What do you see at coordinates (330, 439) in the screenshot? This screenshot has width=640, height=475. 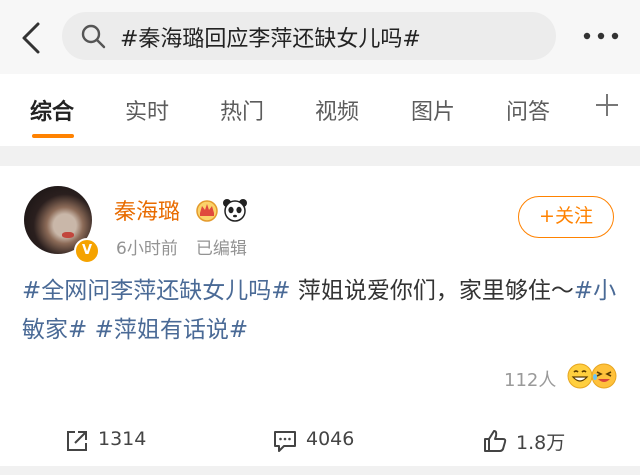 I see `comment-count: 4046` at bounding box center [330, 439].